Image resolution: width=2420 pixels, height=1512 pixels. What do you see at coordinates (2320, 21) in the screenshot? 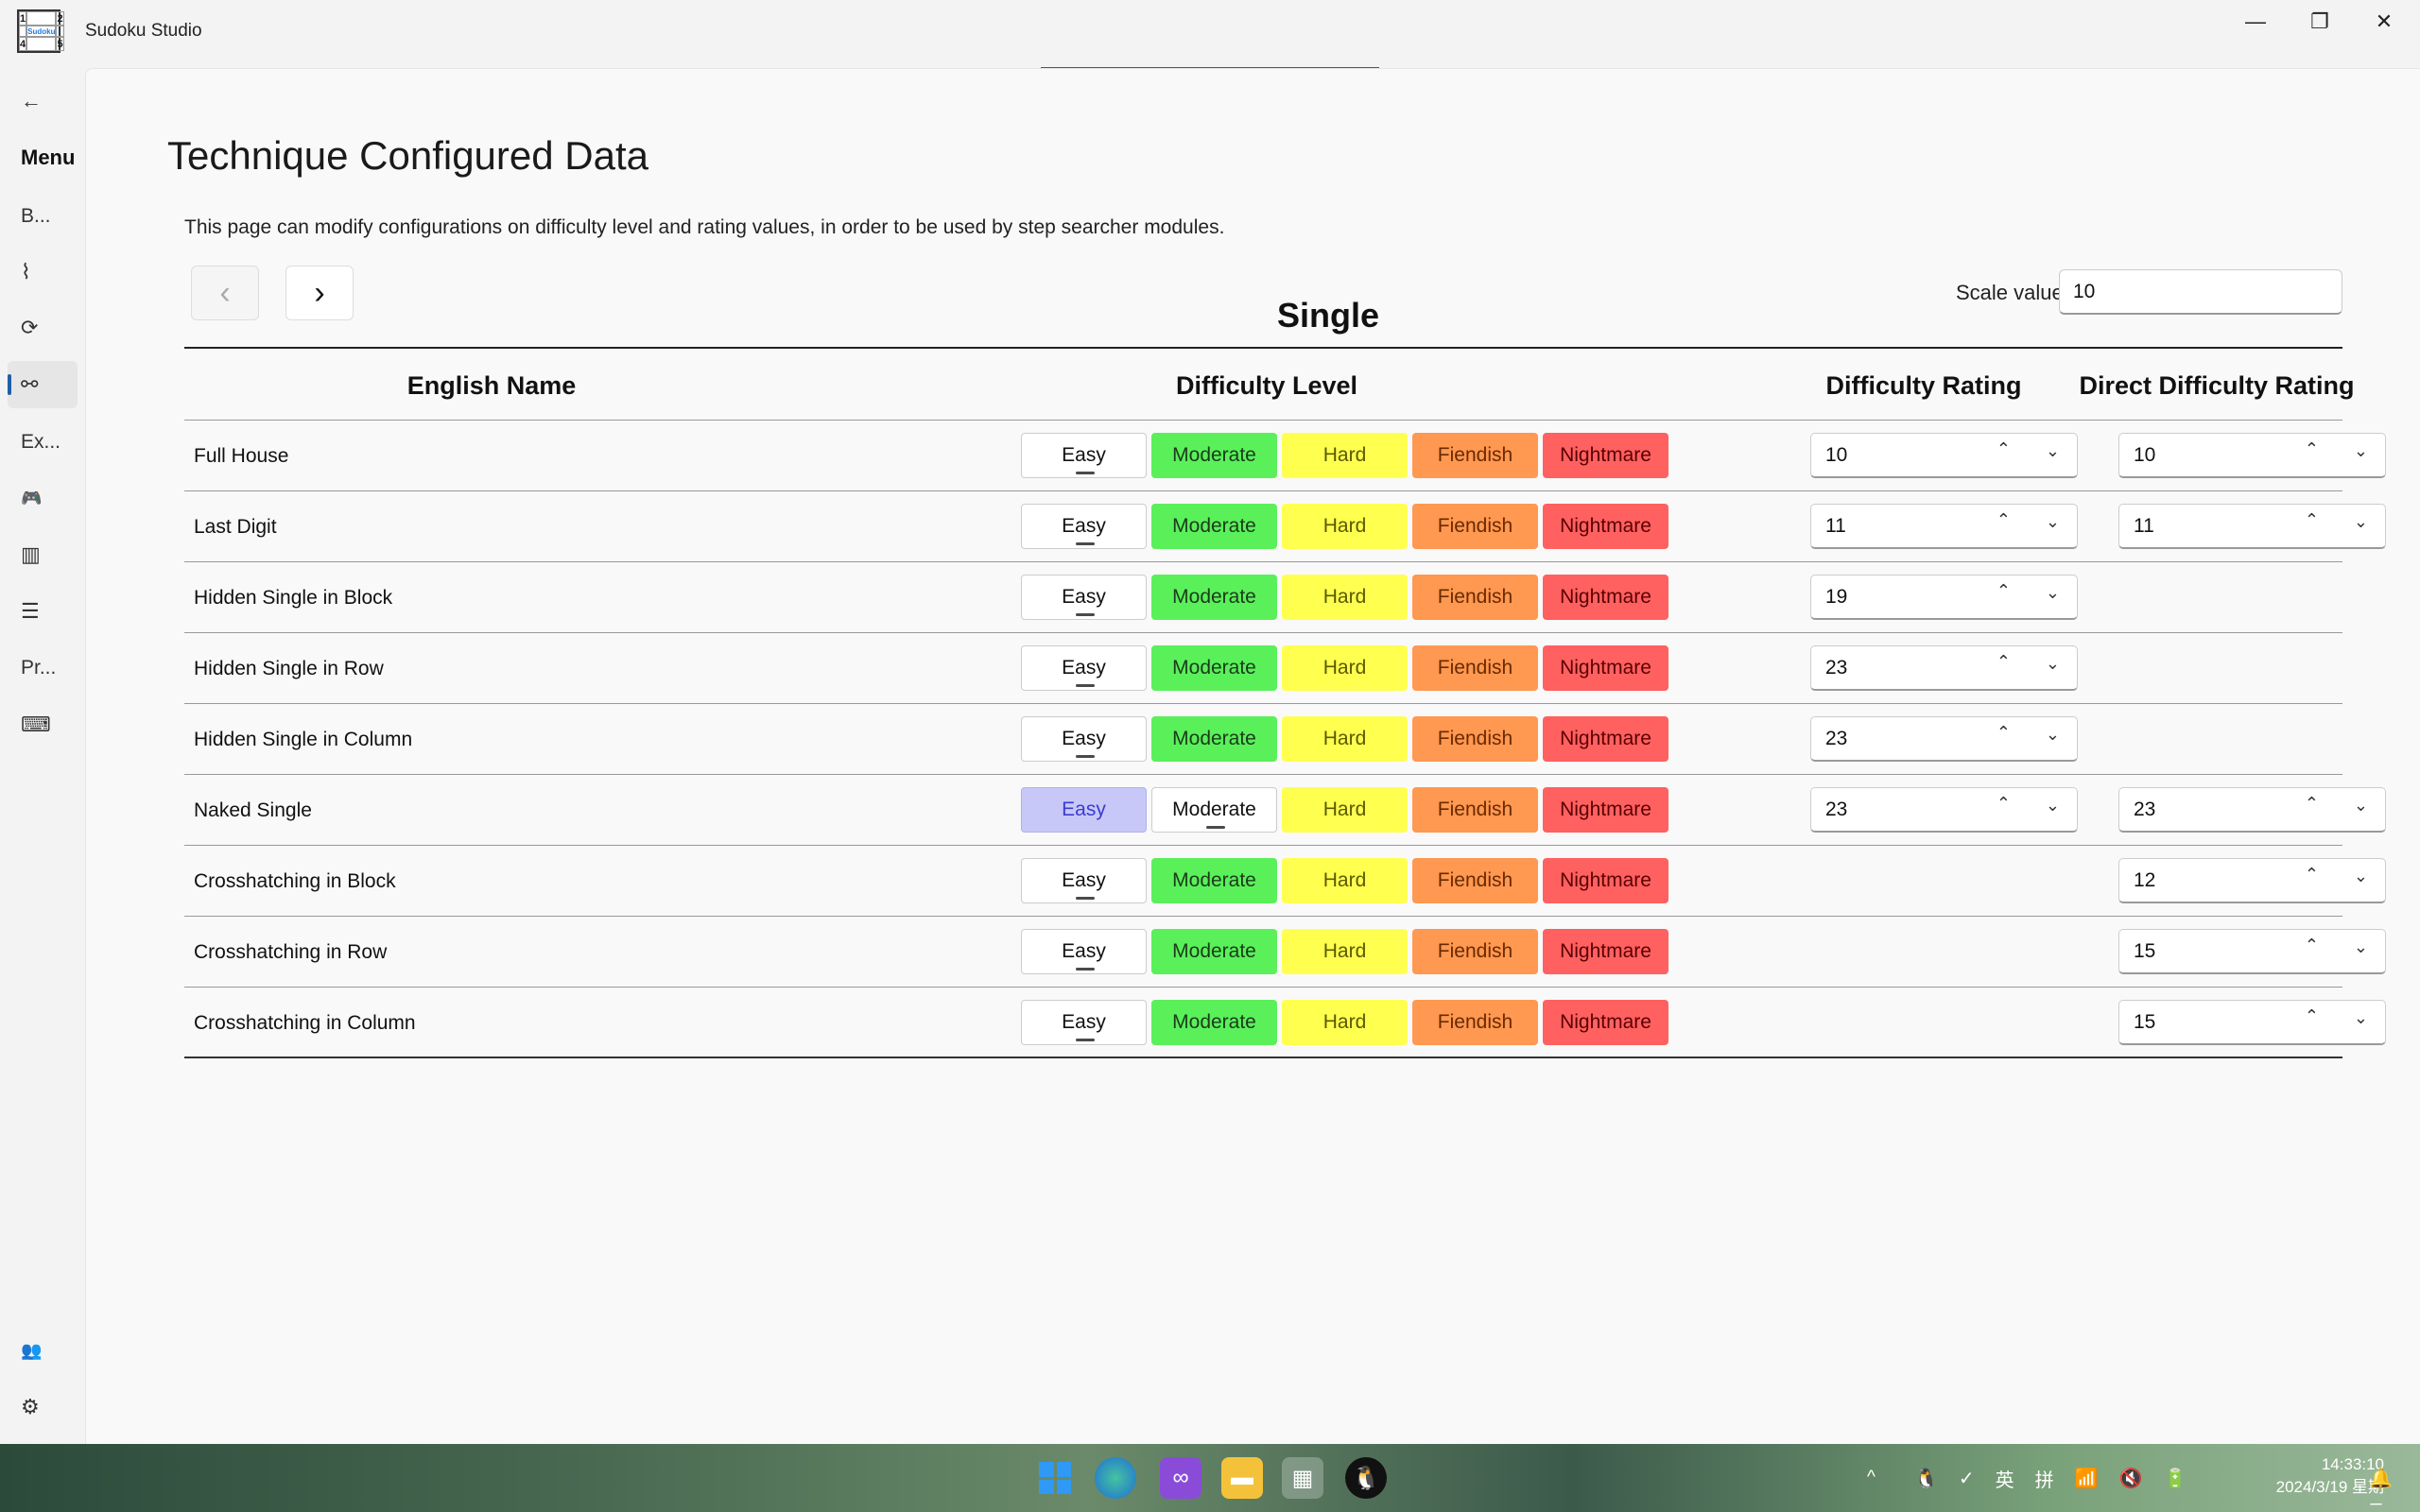
I see `maximize-button: ❐` at bounding box center [2320, 21].